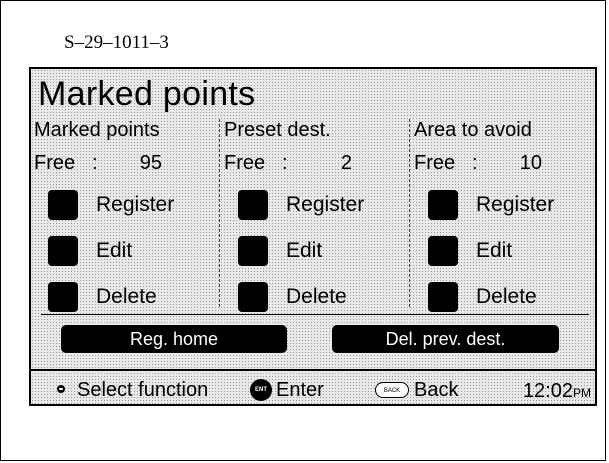 The height and width of the screenshot is (463, 609). I want to click on page-title: Marked points, so click(147, 94).